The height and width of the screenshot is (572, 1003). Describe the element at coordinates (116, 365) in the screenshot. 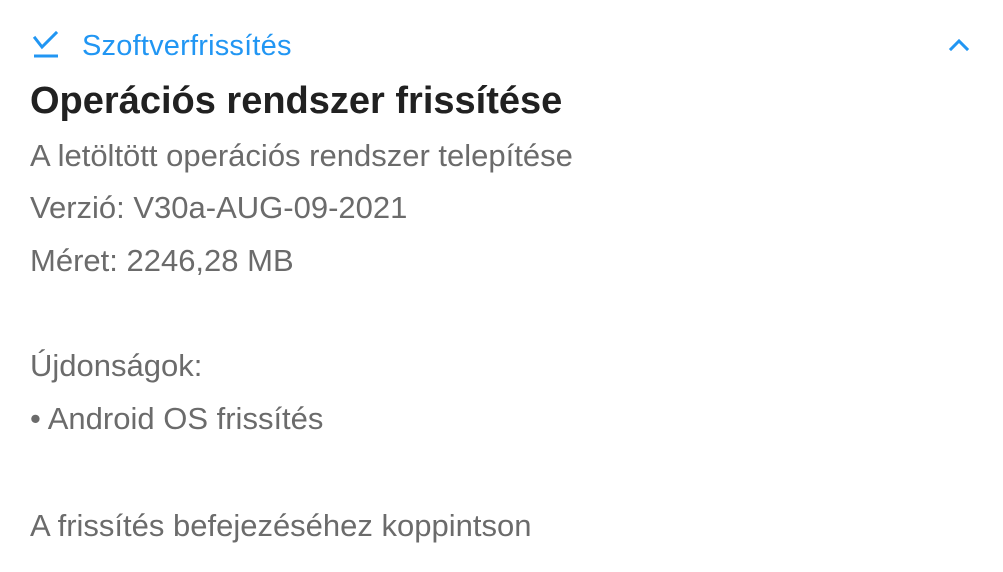

I see `whats-new-heading: Újdonságok:` at that location.